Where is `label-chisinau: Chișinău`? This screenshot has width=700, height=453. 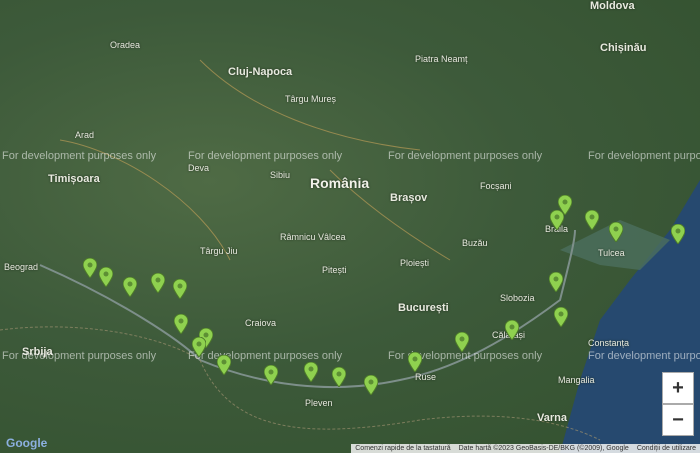
label-chisinau: Chișinău is located at coordinates (623, 48).